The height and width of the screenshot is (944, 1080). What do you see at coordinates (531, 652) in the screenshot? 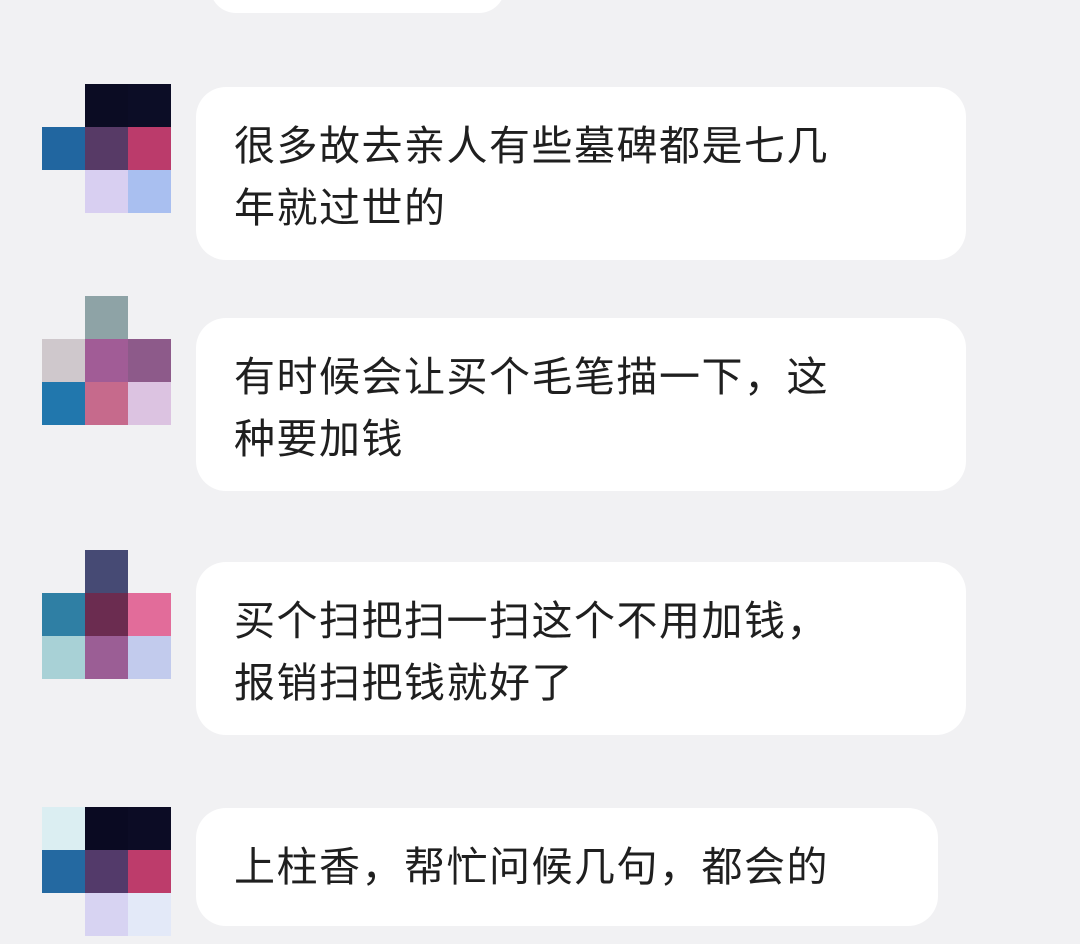
I see `message-text: 买个扫把扫一扫这个不用加钱， 报销扫把钱就好了` at bounding box center [531, 652].